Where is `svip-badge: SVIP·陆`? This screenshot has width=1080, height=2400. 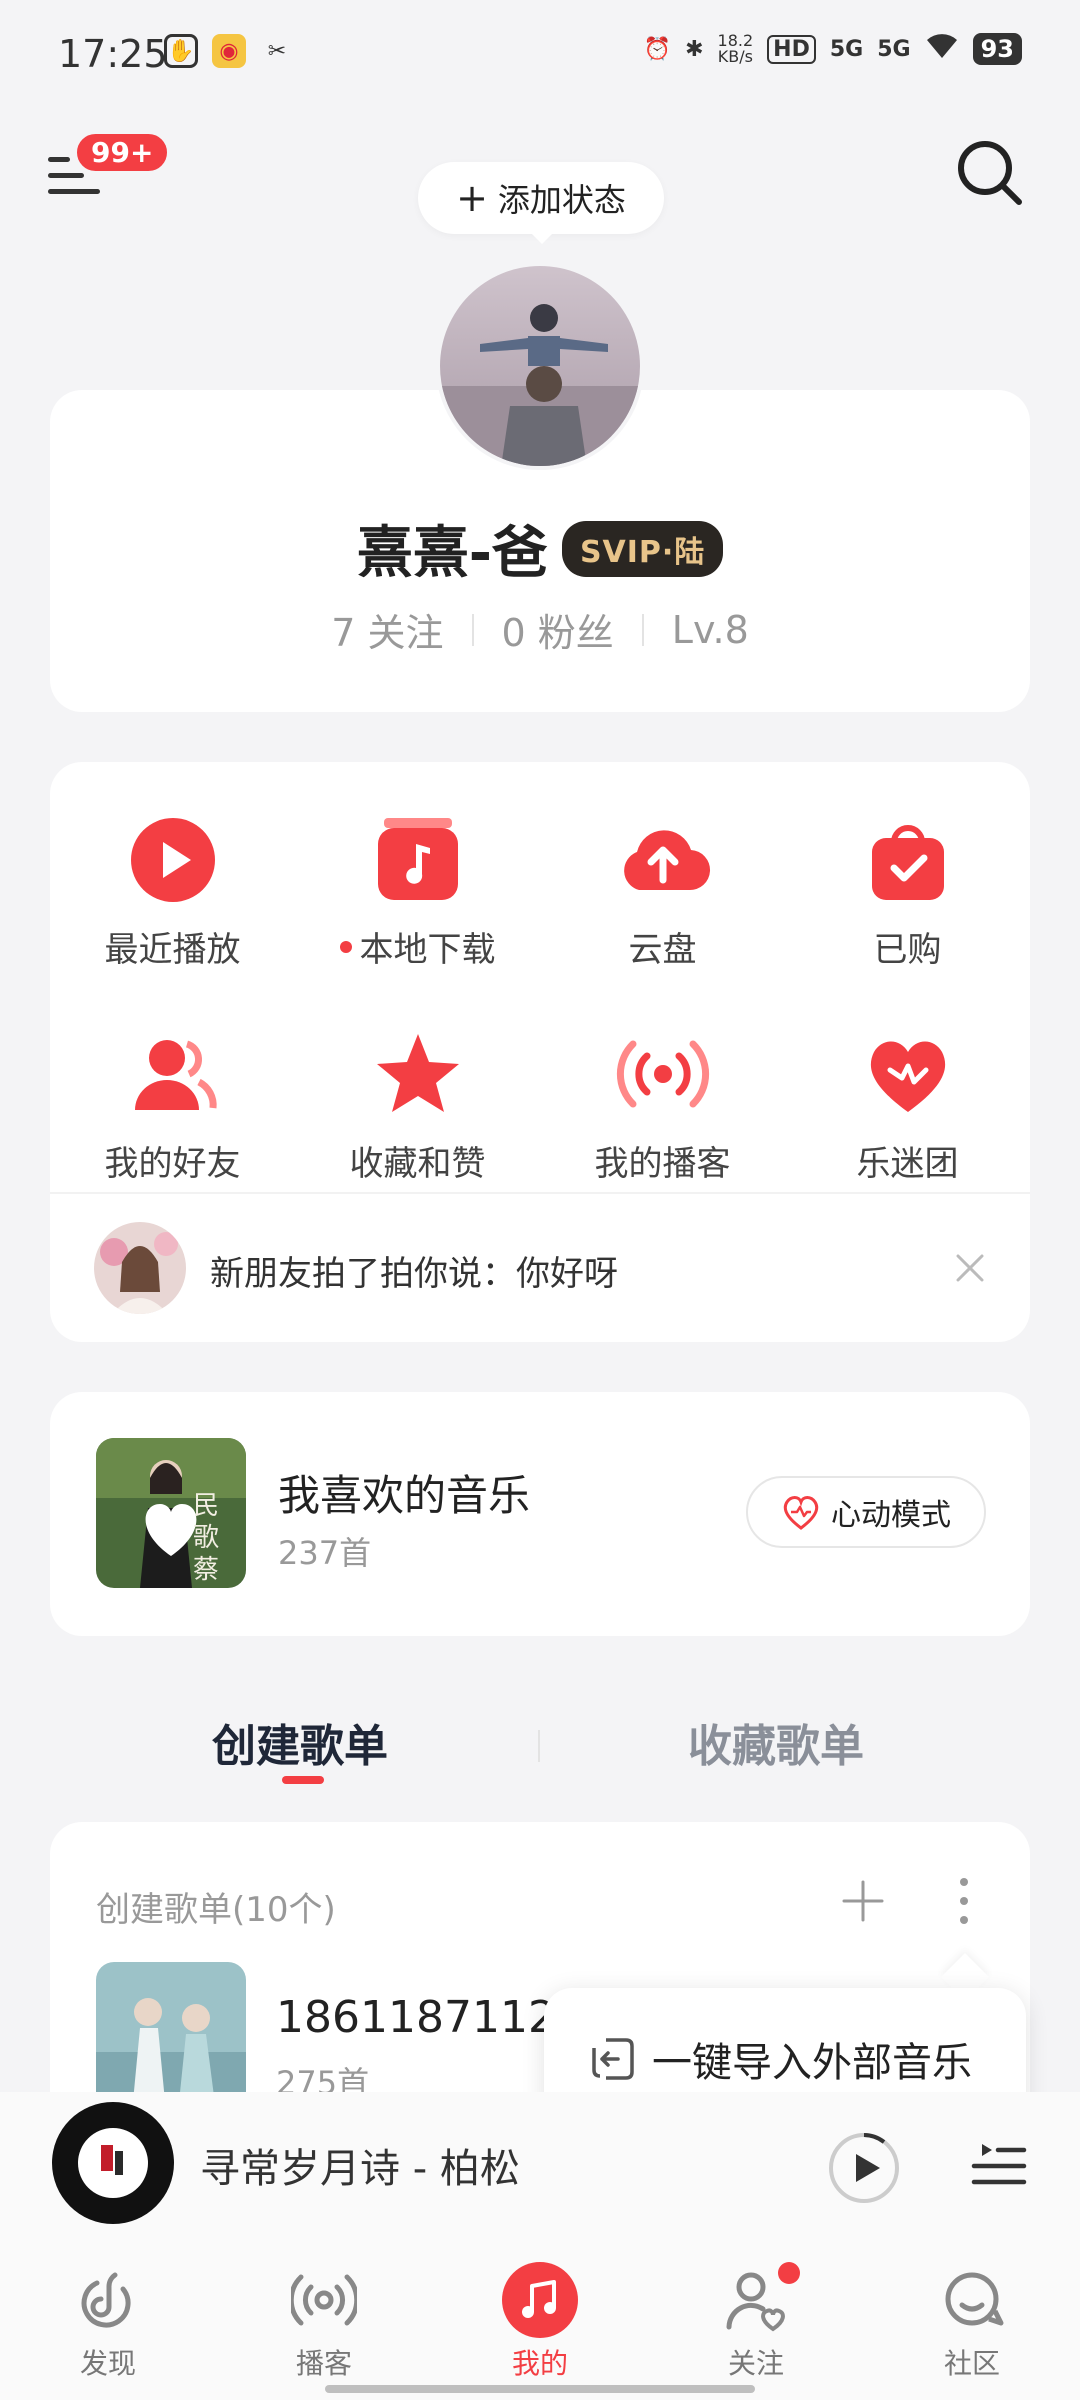
svip-badge: SVIP·陆 is located at coordinates (642, 548).